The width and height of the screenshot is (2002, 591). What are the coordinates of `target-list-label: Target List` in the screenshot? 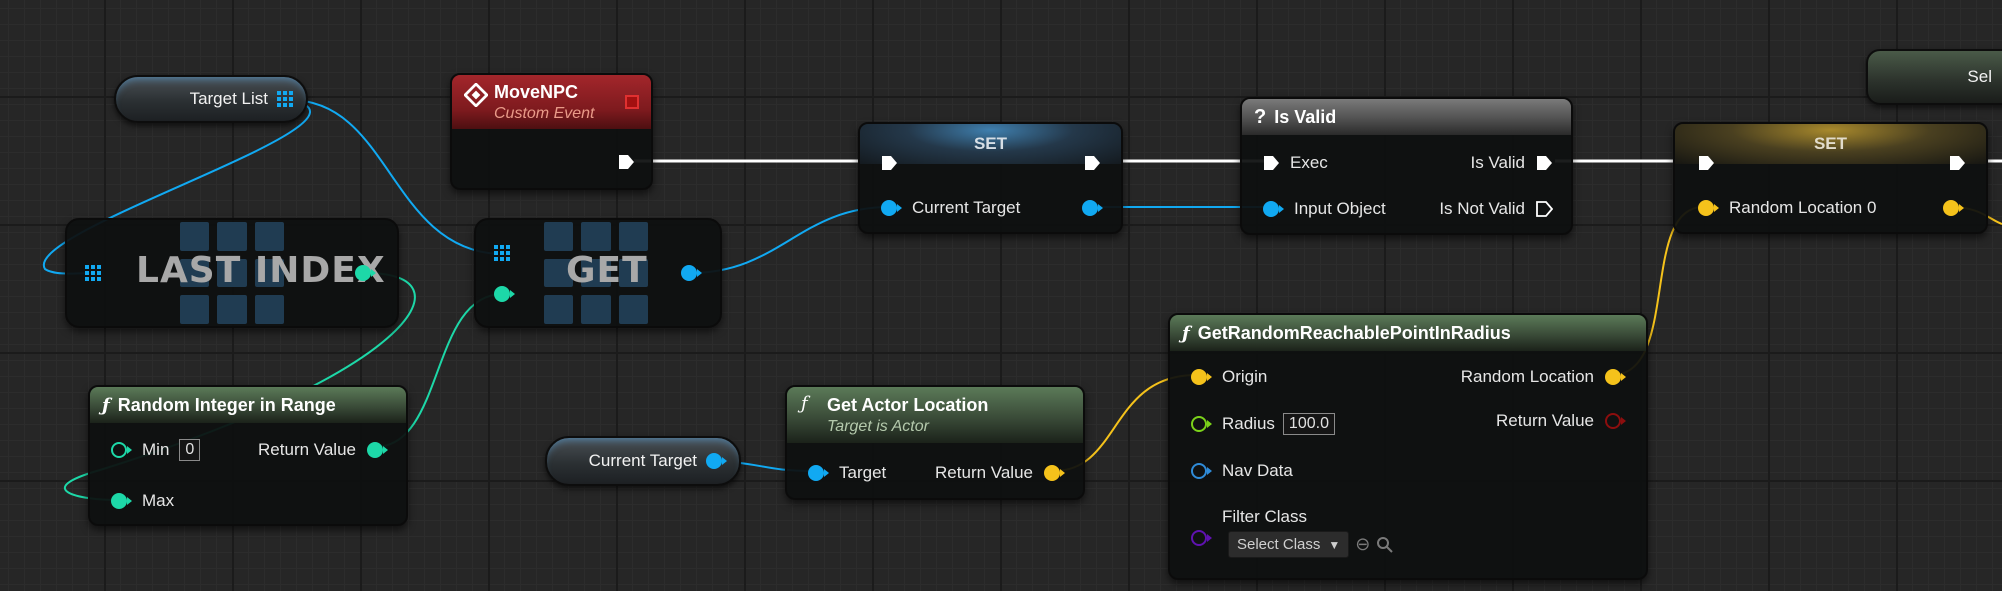 It's located at (228, 98).